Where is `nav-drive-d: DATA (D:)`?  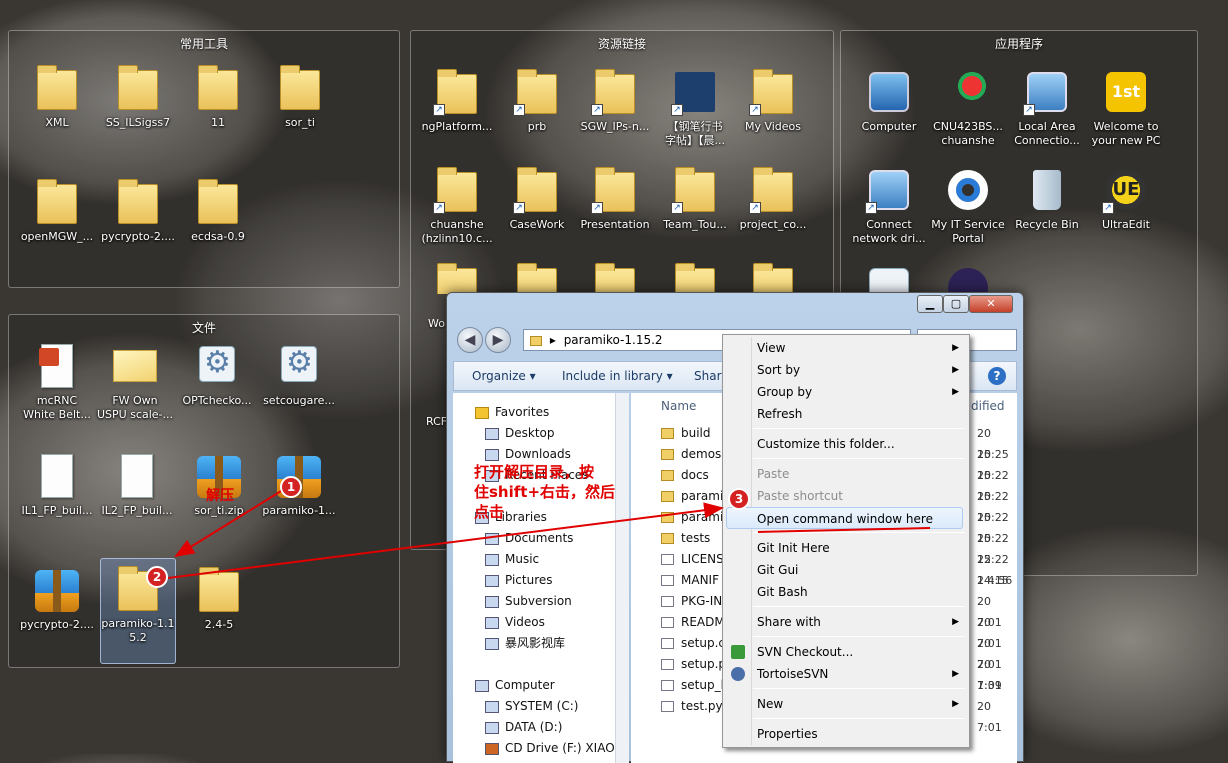
nav-drive-d: DATA (D:) is located at coordinates (523, 727).